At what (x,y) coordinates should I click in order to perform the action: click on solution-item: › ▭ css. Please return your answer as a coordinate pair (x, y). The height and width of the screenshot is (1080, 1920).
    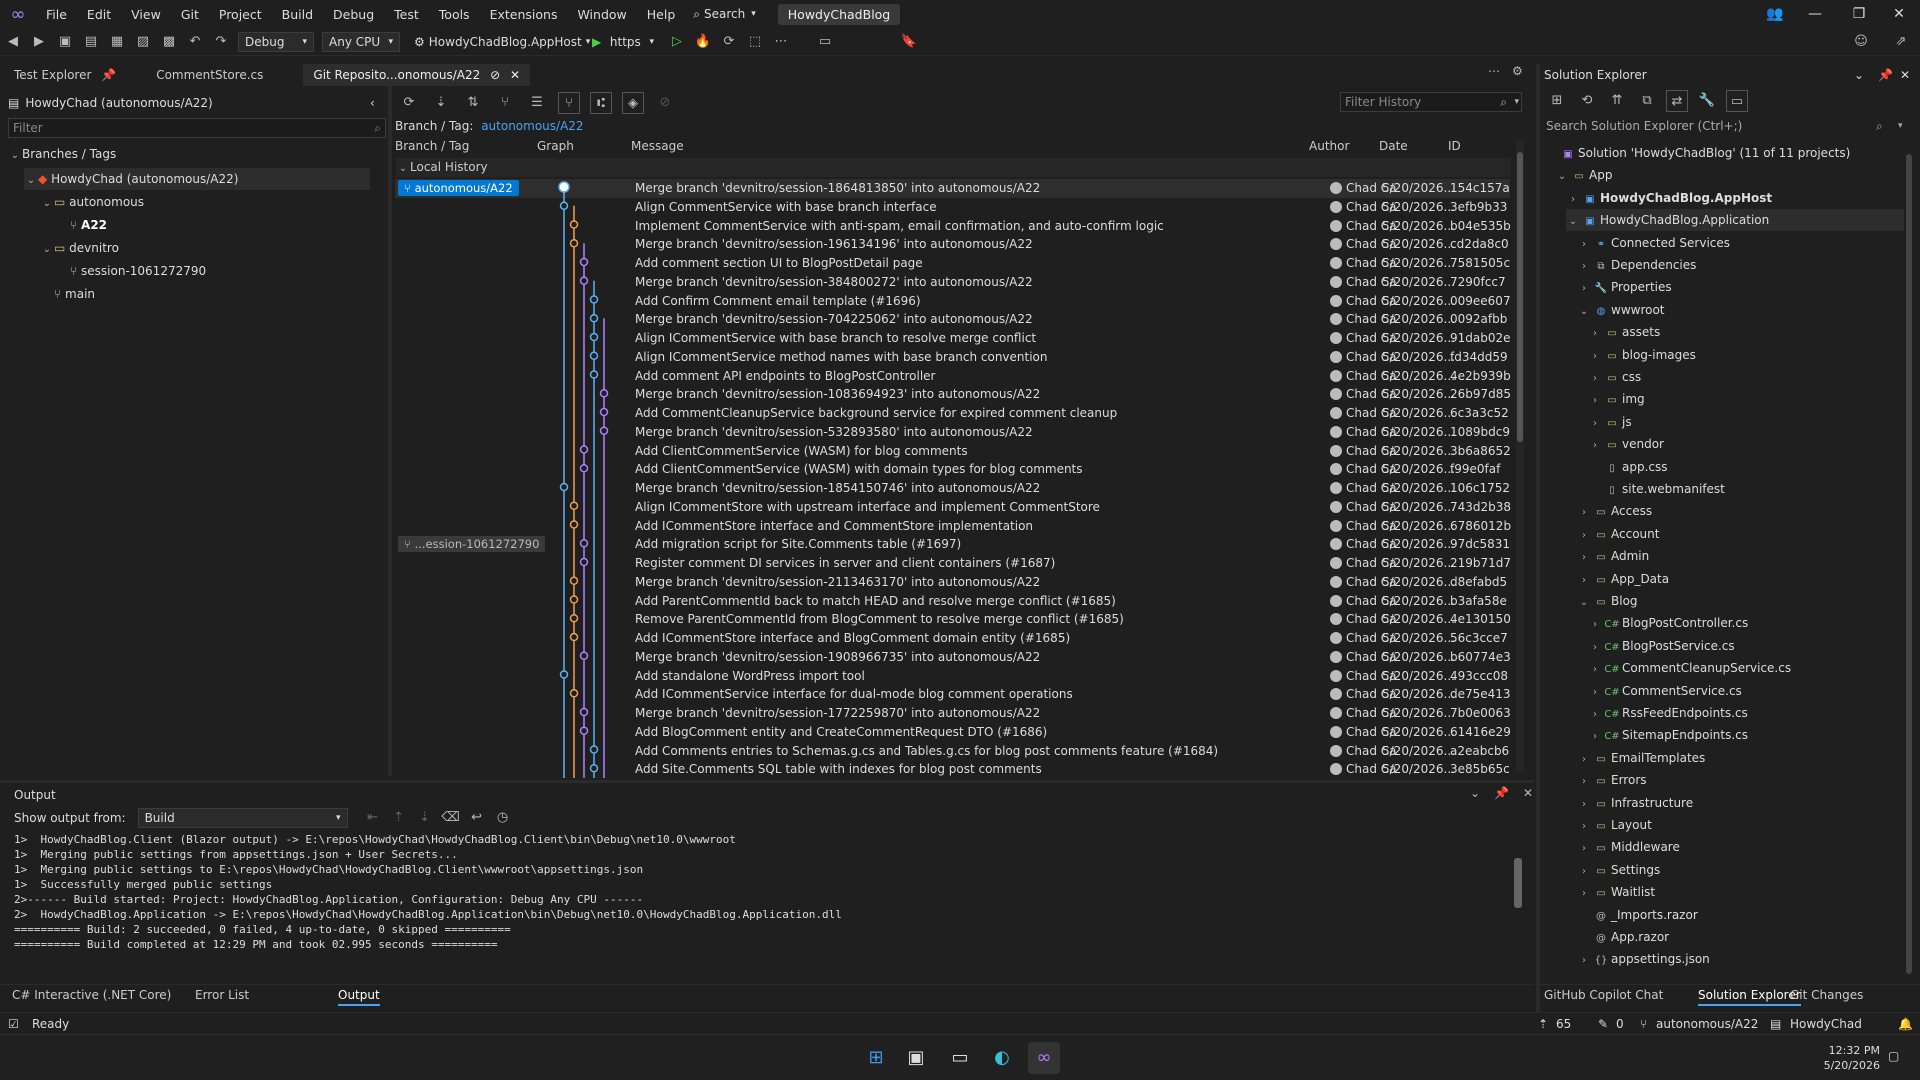
    Looking at the image, I should click on (1746, 377).